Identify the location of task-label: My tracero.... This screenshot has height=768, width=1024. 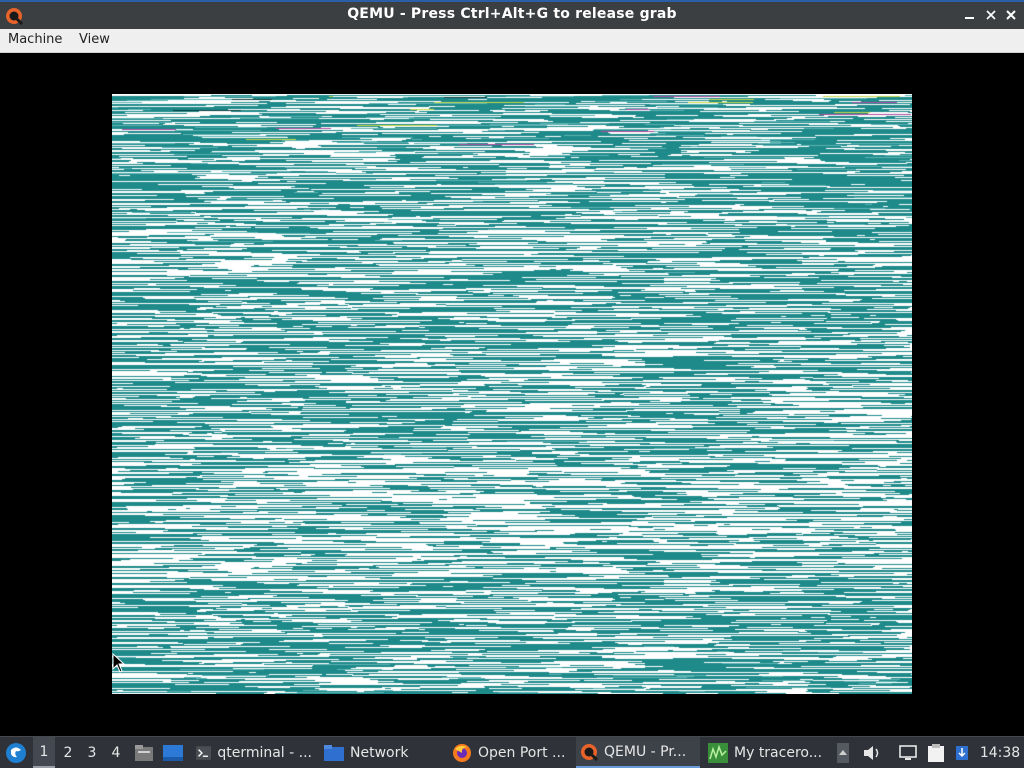
(778, 752).